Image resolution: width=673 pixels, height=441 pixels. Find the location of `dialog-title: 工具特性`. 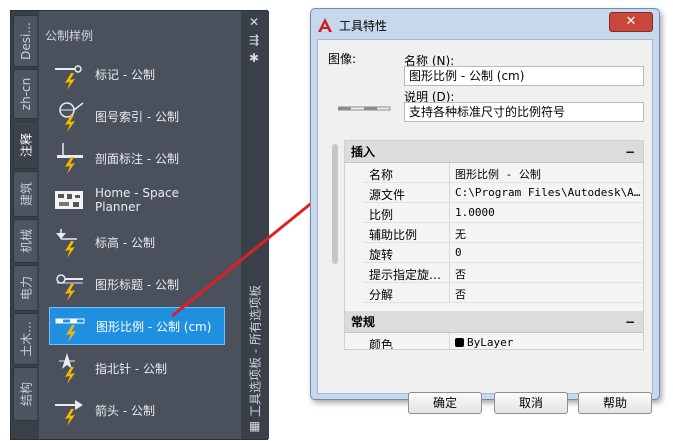

dialog-title: 工具特性 is located at coordinates (363, 25).